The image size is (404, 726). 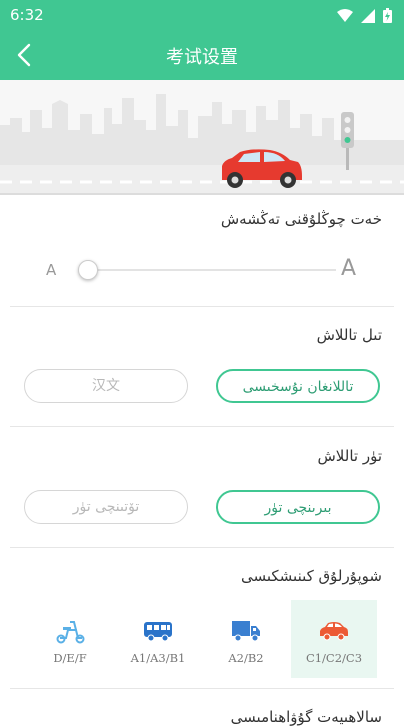 I want to click on license-option-def: D/E/F, so click(x=70, y=639).